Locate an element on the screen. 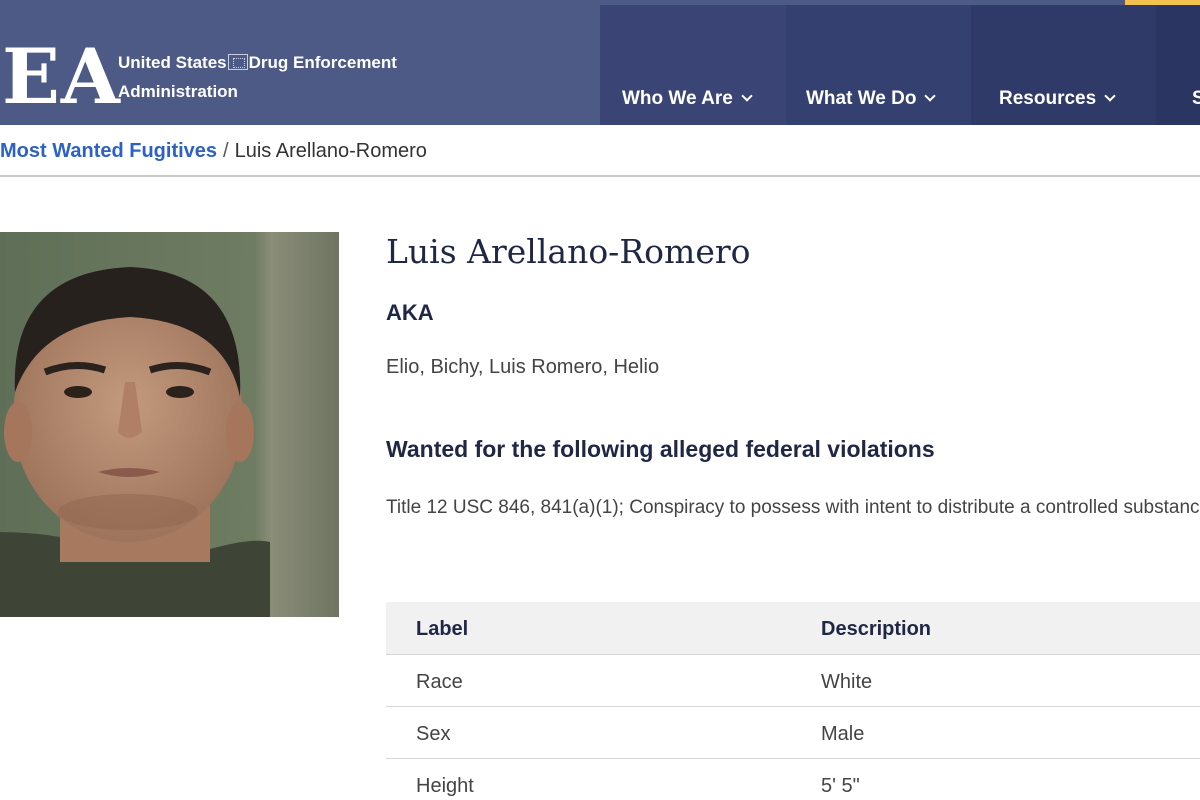 This screenshot has height=800, width=1200. agency-name-line1: United States Drug Enforcement is located at coordinates (257, 63).